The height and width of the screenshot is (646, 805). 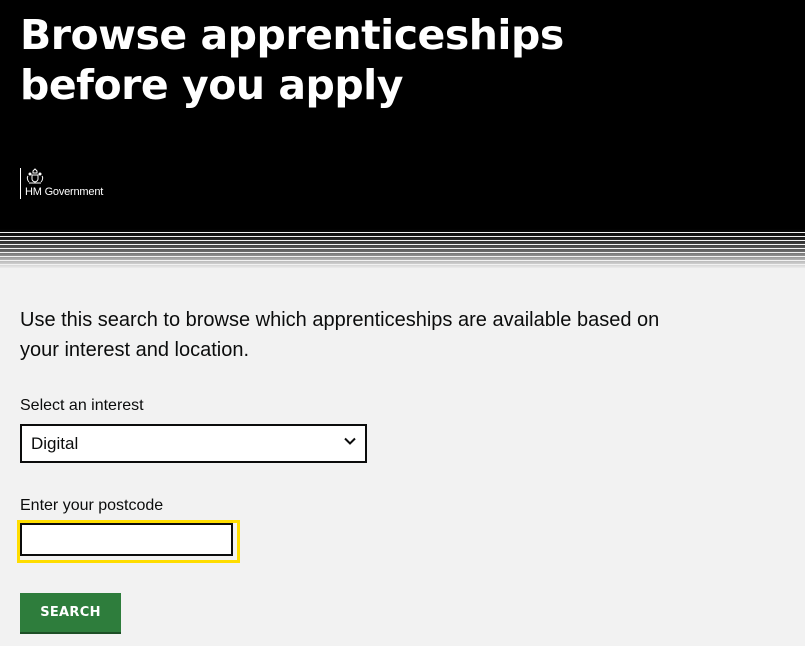 I want to click on interest-label: Select an interest, so click(x=82, y=405).